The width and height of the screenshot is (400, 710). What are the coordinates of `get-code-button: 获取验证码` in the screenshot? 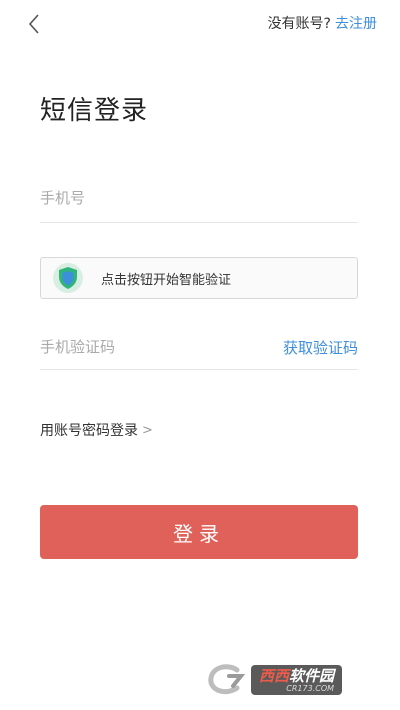 It's located at (320, 347).